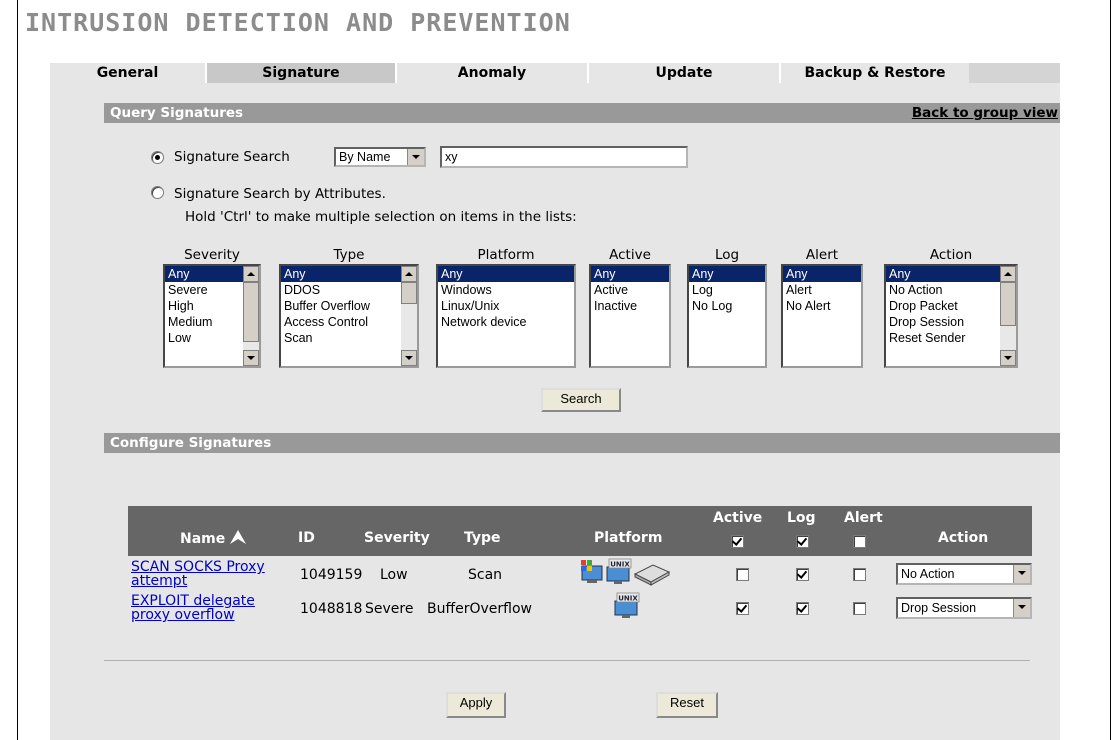 The image size is (1113, 740). I want to click on back-to-group-view-link: Back to group view, so click(985, 113).